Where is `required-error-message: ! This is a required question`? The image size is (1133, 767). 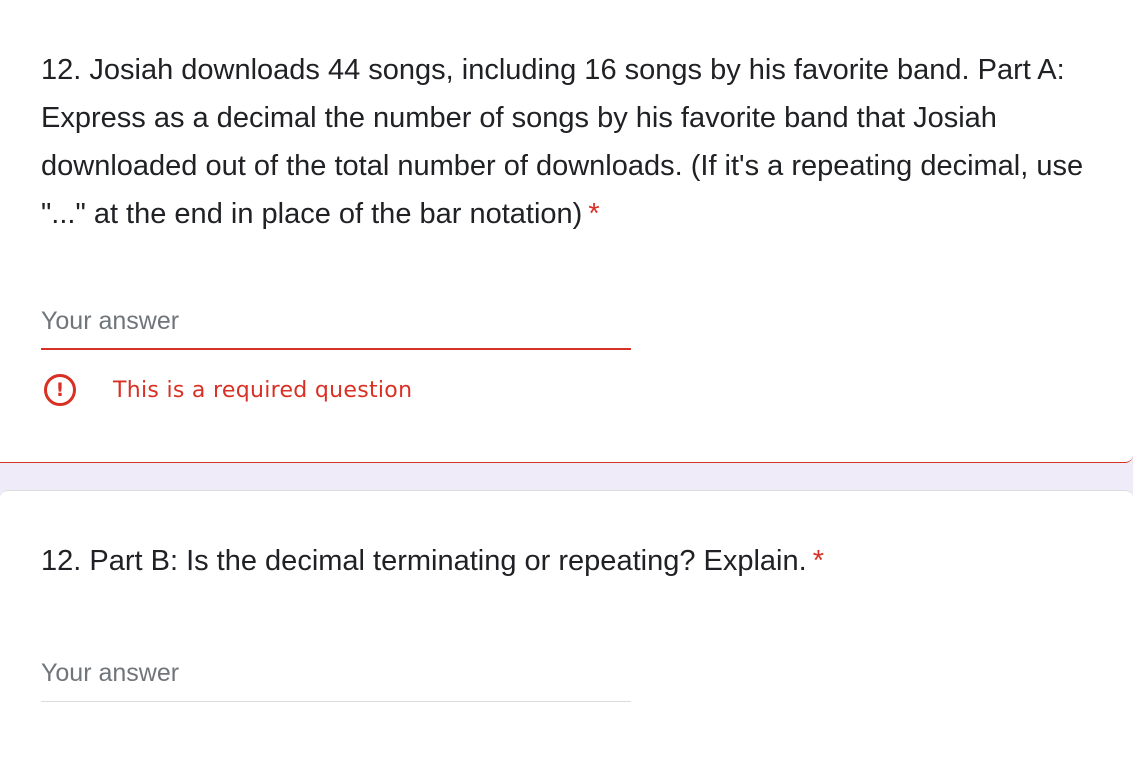
required-error-message: ! This is a required question is located at coordinates (228, 390).